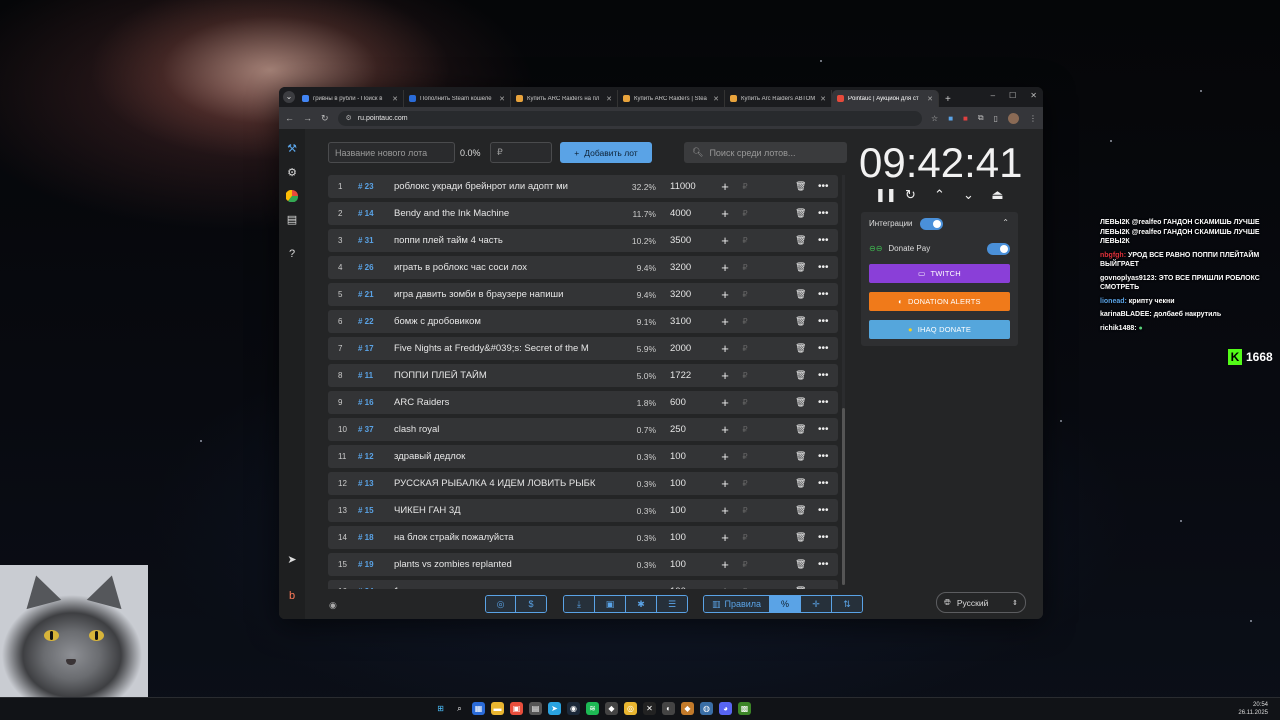 This screenshot has height=720, width=1280. I want to click on language-select: 🌐︎ Русский ⇕, so click(981, 602).